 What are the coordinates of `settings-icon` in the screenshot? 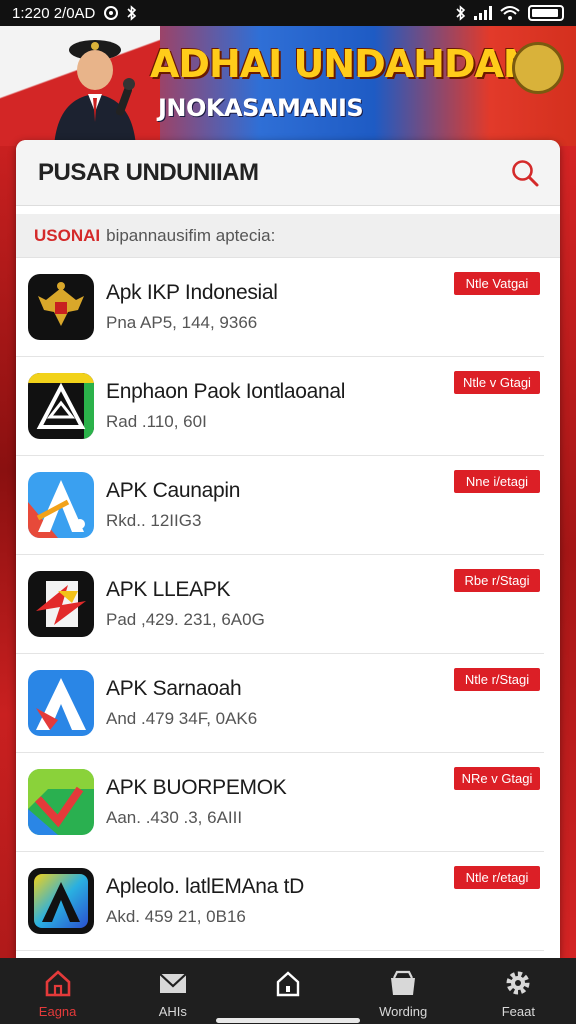 It's located at (111, 13).